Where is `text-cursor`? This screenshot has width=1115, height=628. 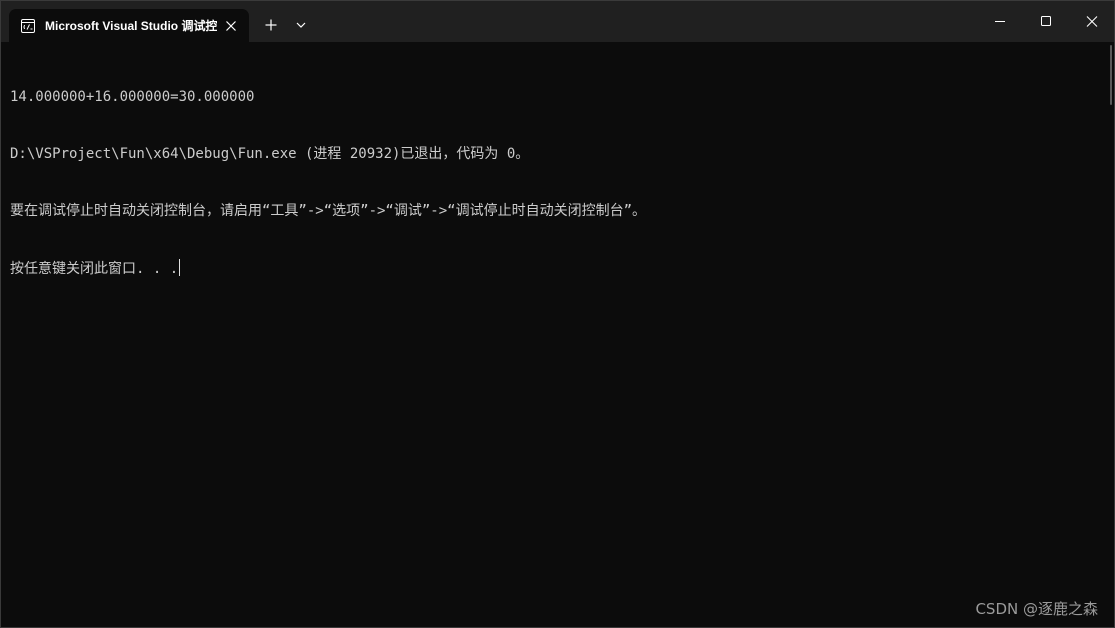 text-cursor is located at coordinates (180, 267).